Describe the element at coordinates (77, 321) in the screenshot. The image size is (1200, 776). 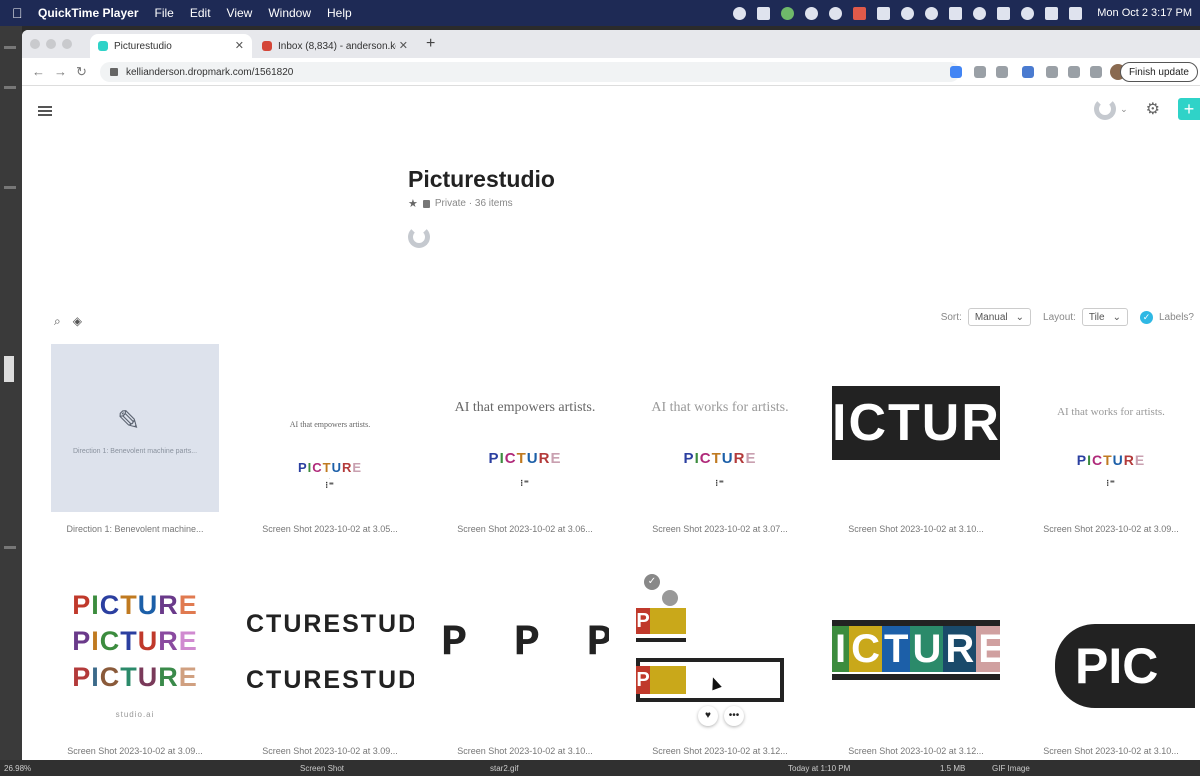
I see `tag-icon: ◈` at that location.